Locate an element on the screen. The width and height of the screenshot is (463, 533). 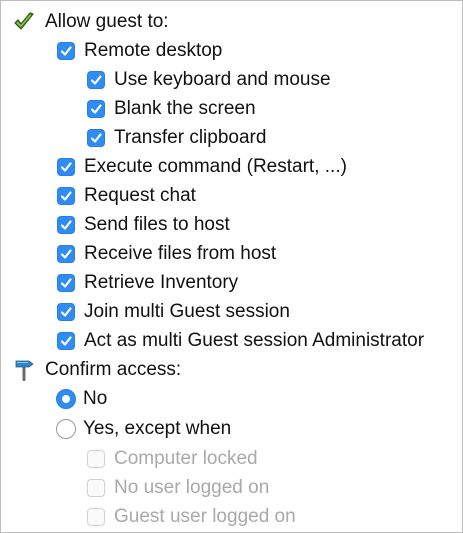
allow-guest-header: Allow guest to: is located at coordinates (91, 22).